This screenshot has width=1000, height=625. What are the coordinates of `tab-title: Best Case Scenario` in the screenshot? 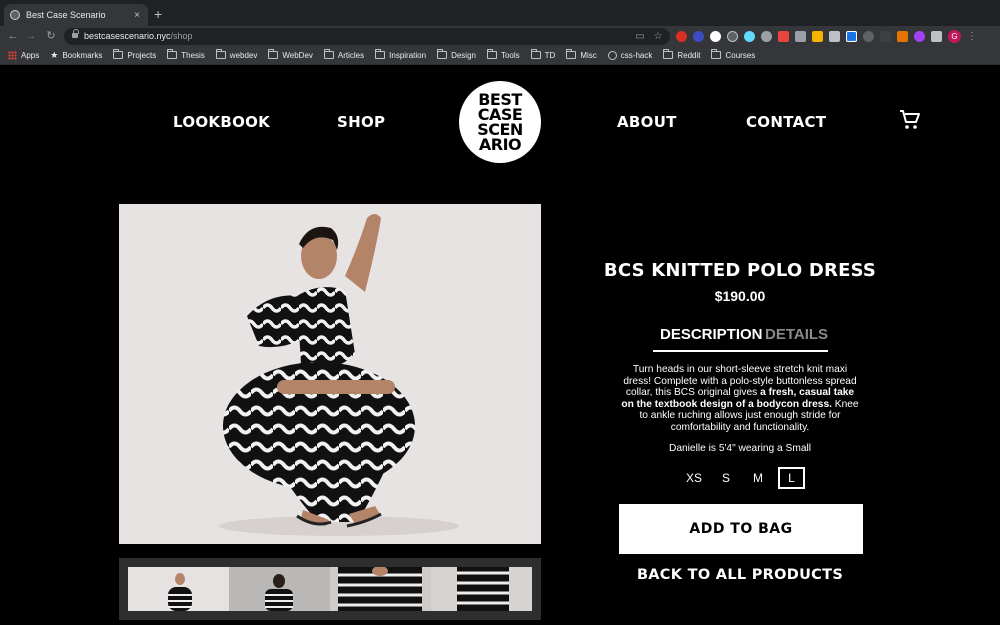 It's located at (66, 15).